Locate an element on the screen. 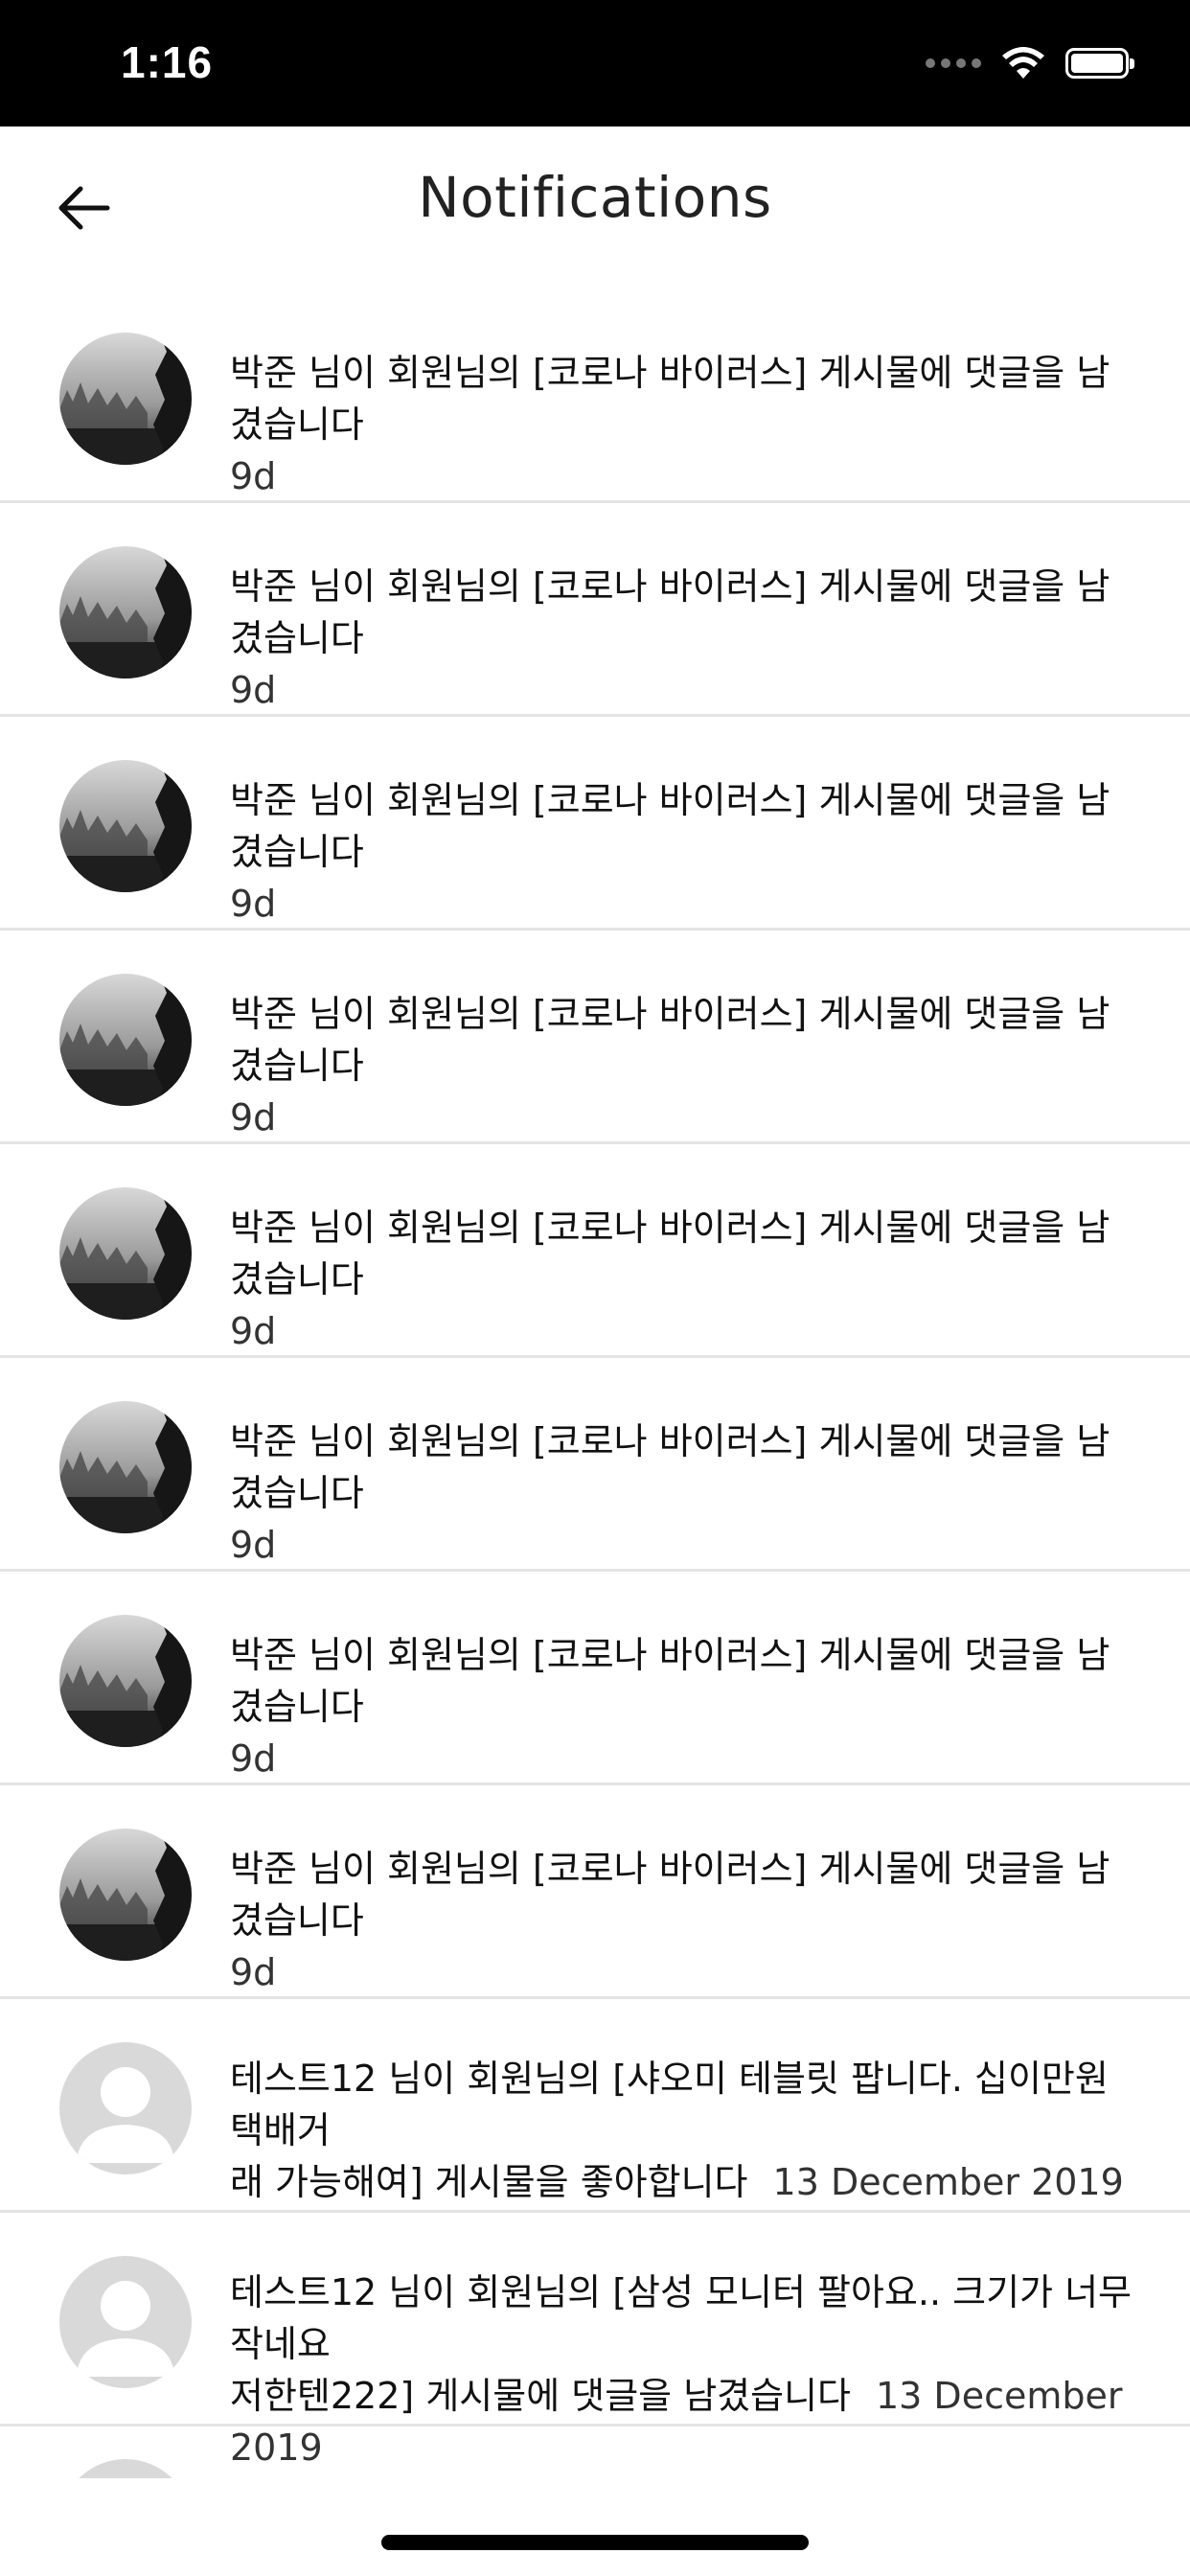 The height and width of the screenshot is (2576, 1190). partial-avatar is located at coordinates (125, 2468).